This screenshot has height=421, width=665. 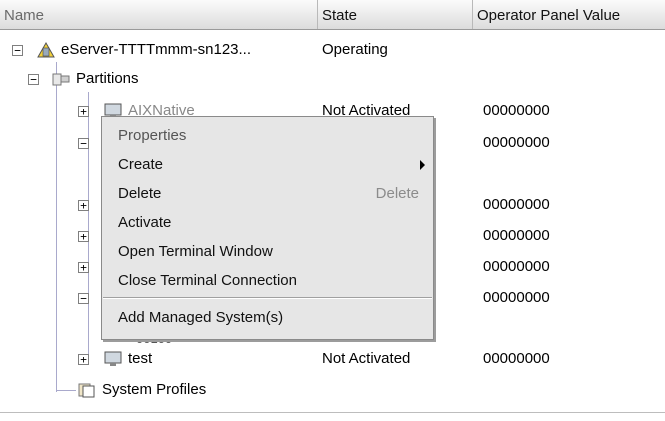 I want to click on tree-row-root: − eServer-TTTTmmm-sn123... Operating, so click(x=332, y=50).